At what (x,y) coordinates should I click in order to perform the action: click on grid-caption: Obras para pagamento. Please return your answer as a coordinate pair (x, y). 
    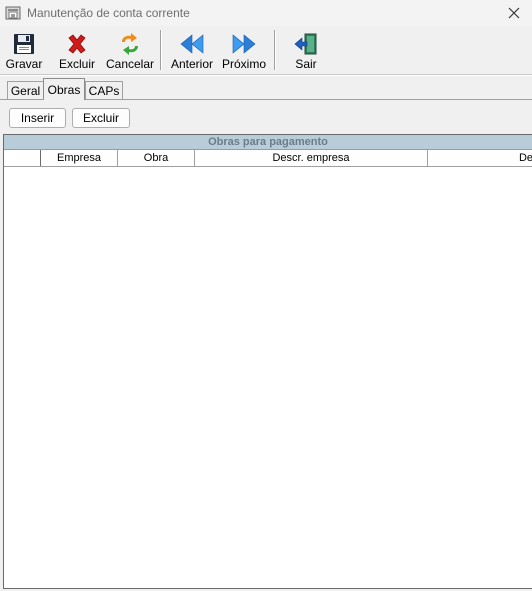
    Looking at the image, I should click on (268, 142).